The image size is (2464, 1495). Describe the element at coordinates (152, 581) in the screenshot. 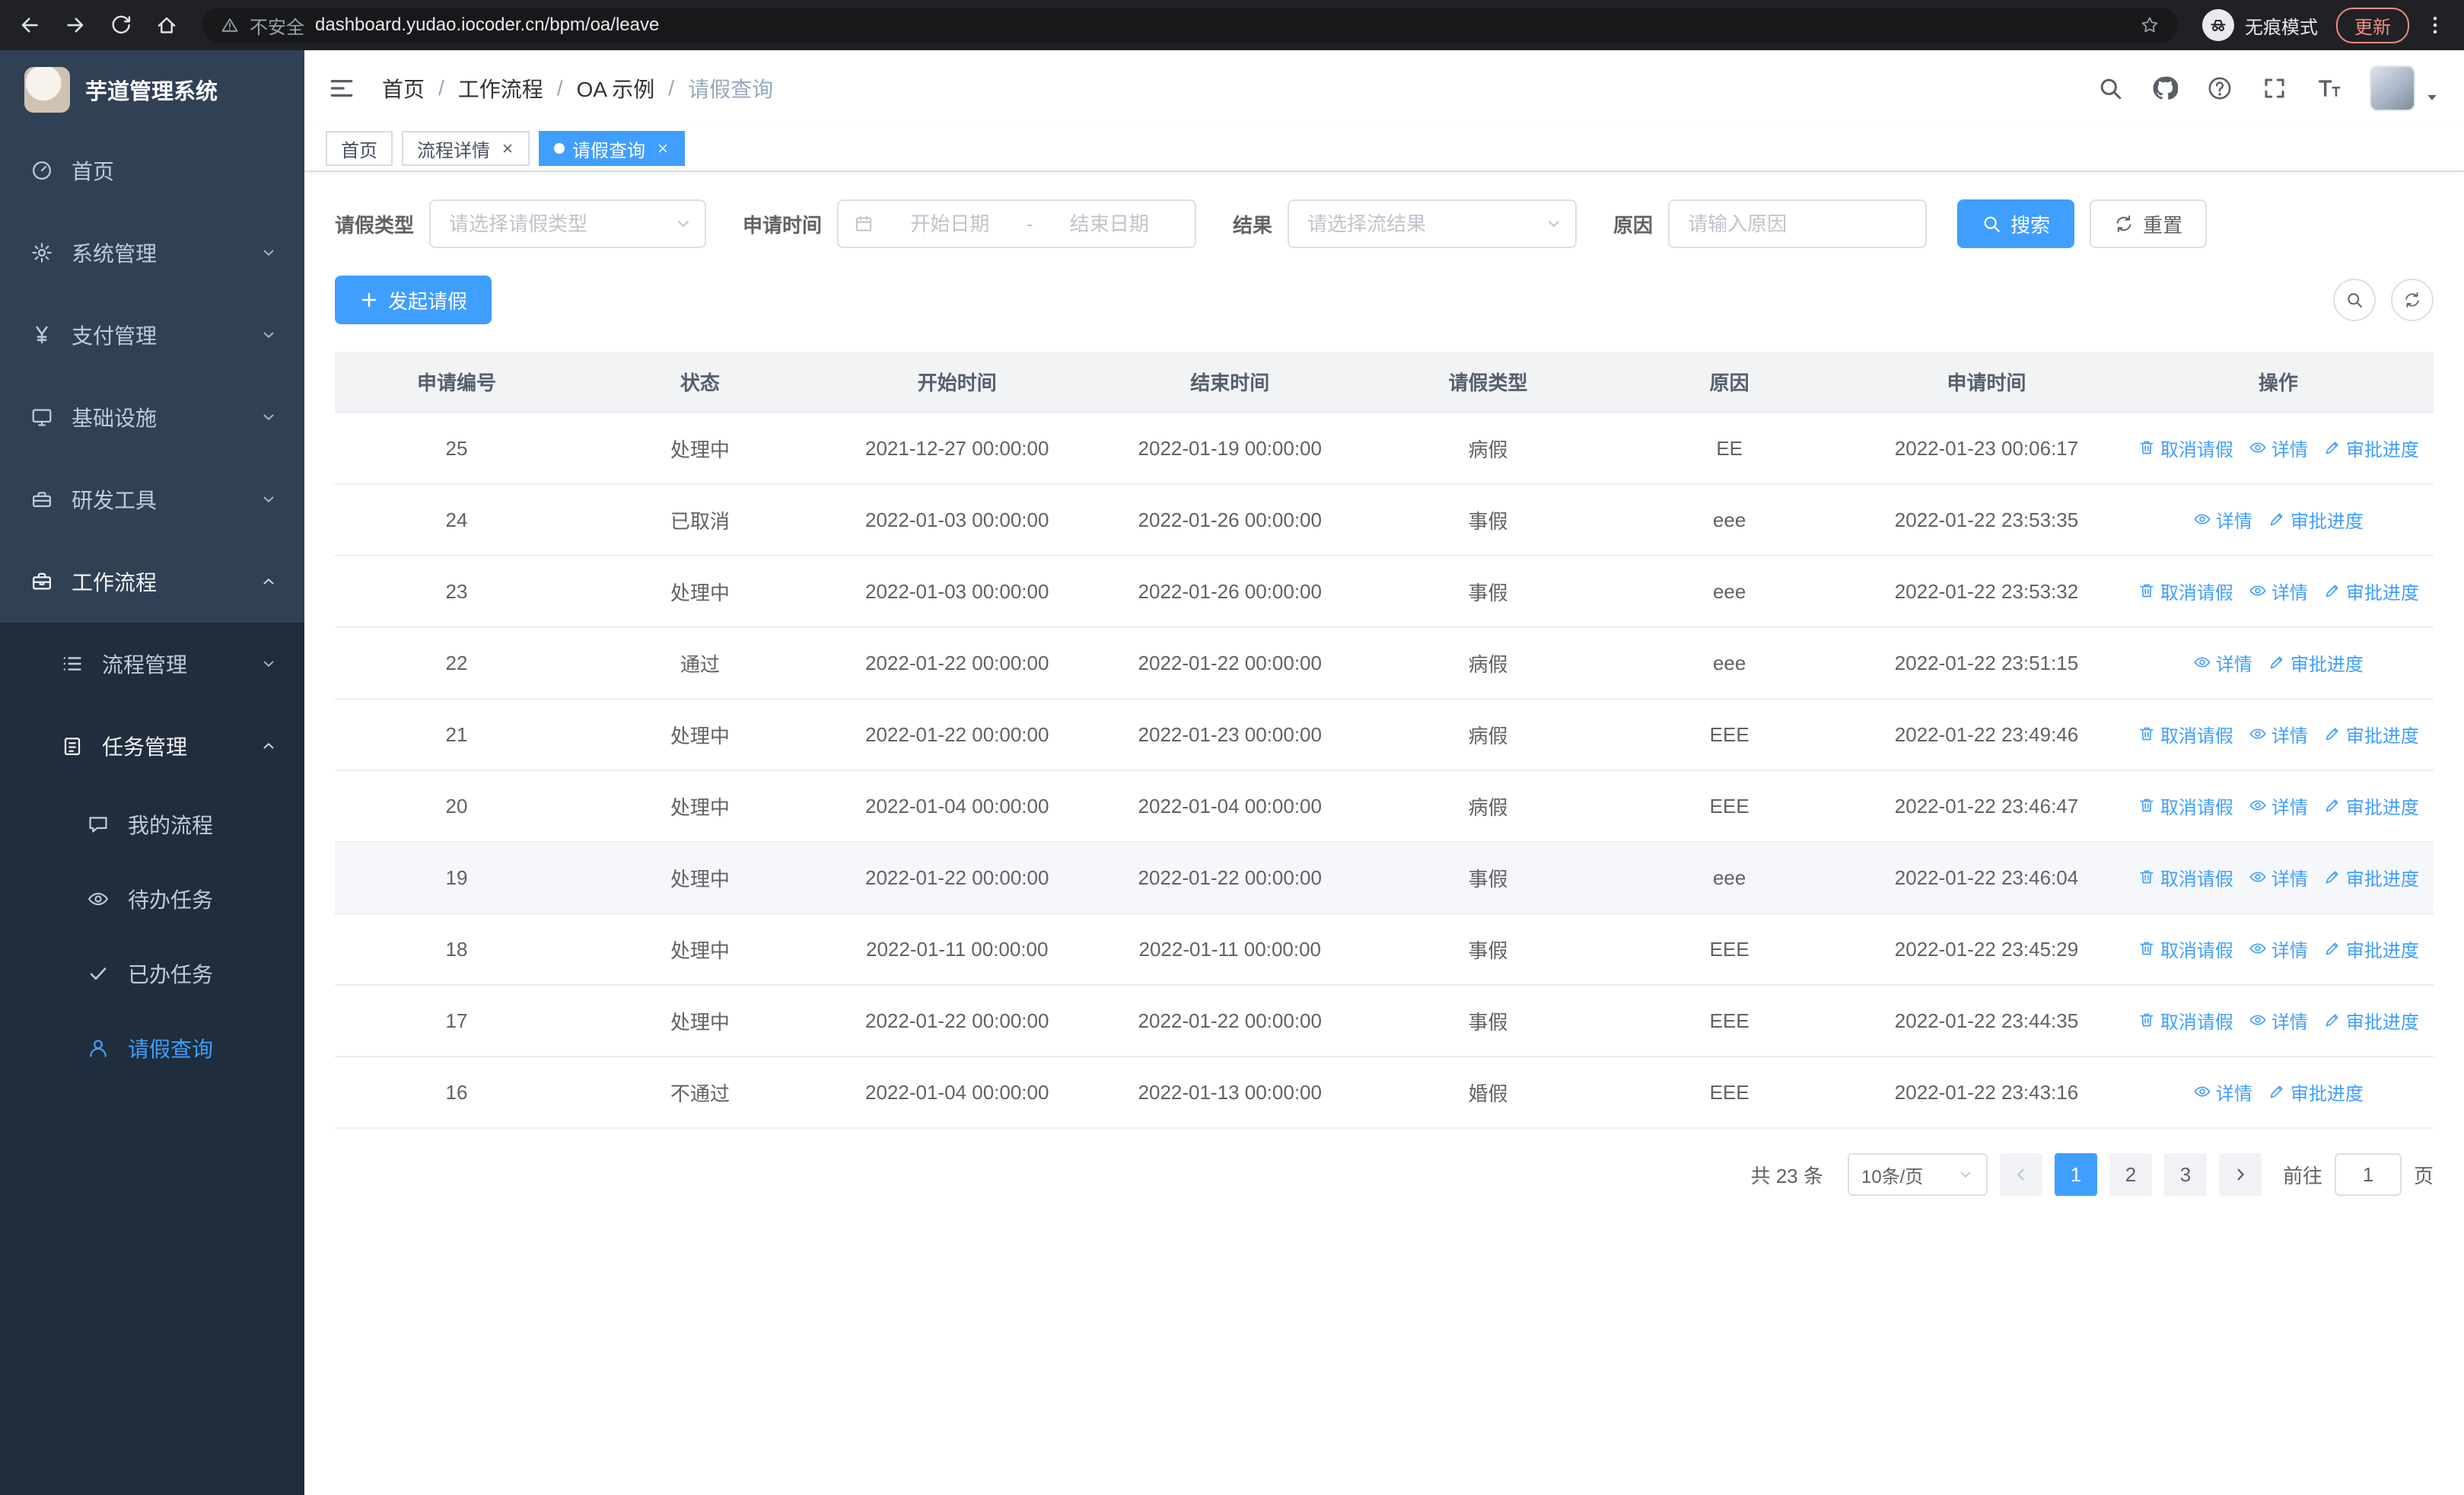

I see `sidebar-item-workflow: 工作流程` at that location.